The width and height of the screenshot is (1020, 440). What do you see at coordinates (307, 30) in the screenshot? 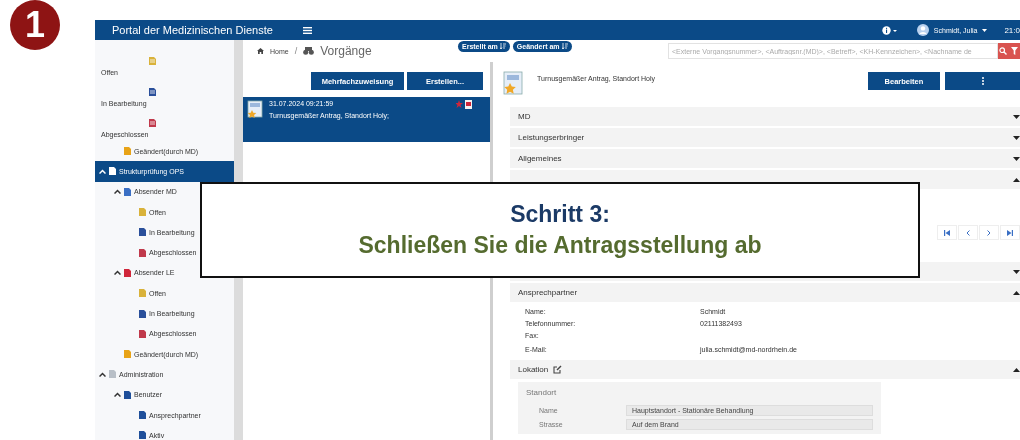
I see `menu-icon` at bounding box center [307, 30].